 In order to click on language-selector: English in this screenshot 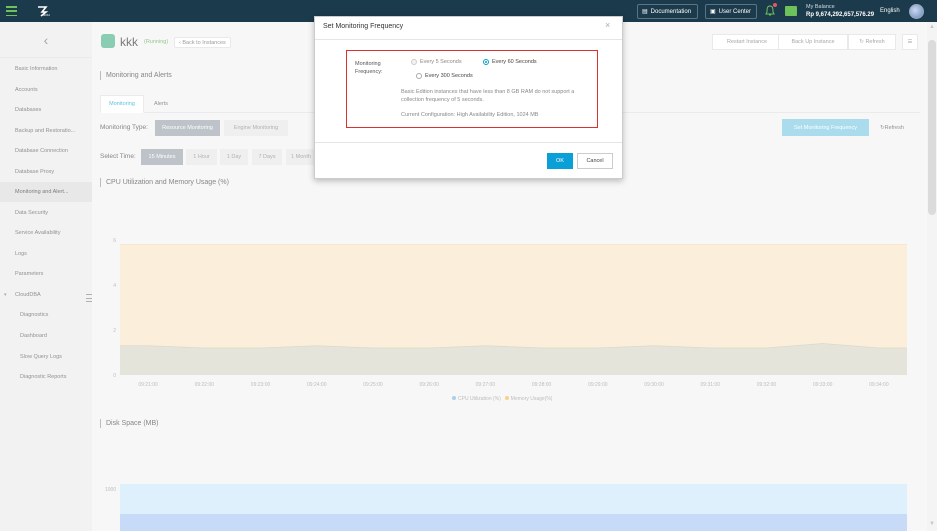, I will do `click(890, 11)`.